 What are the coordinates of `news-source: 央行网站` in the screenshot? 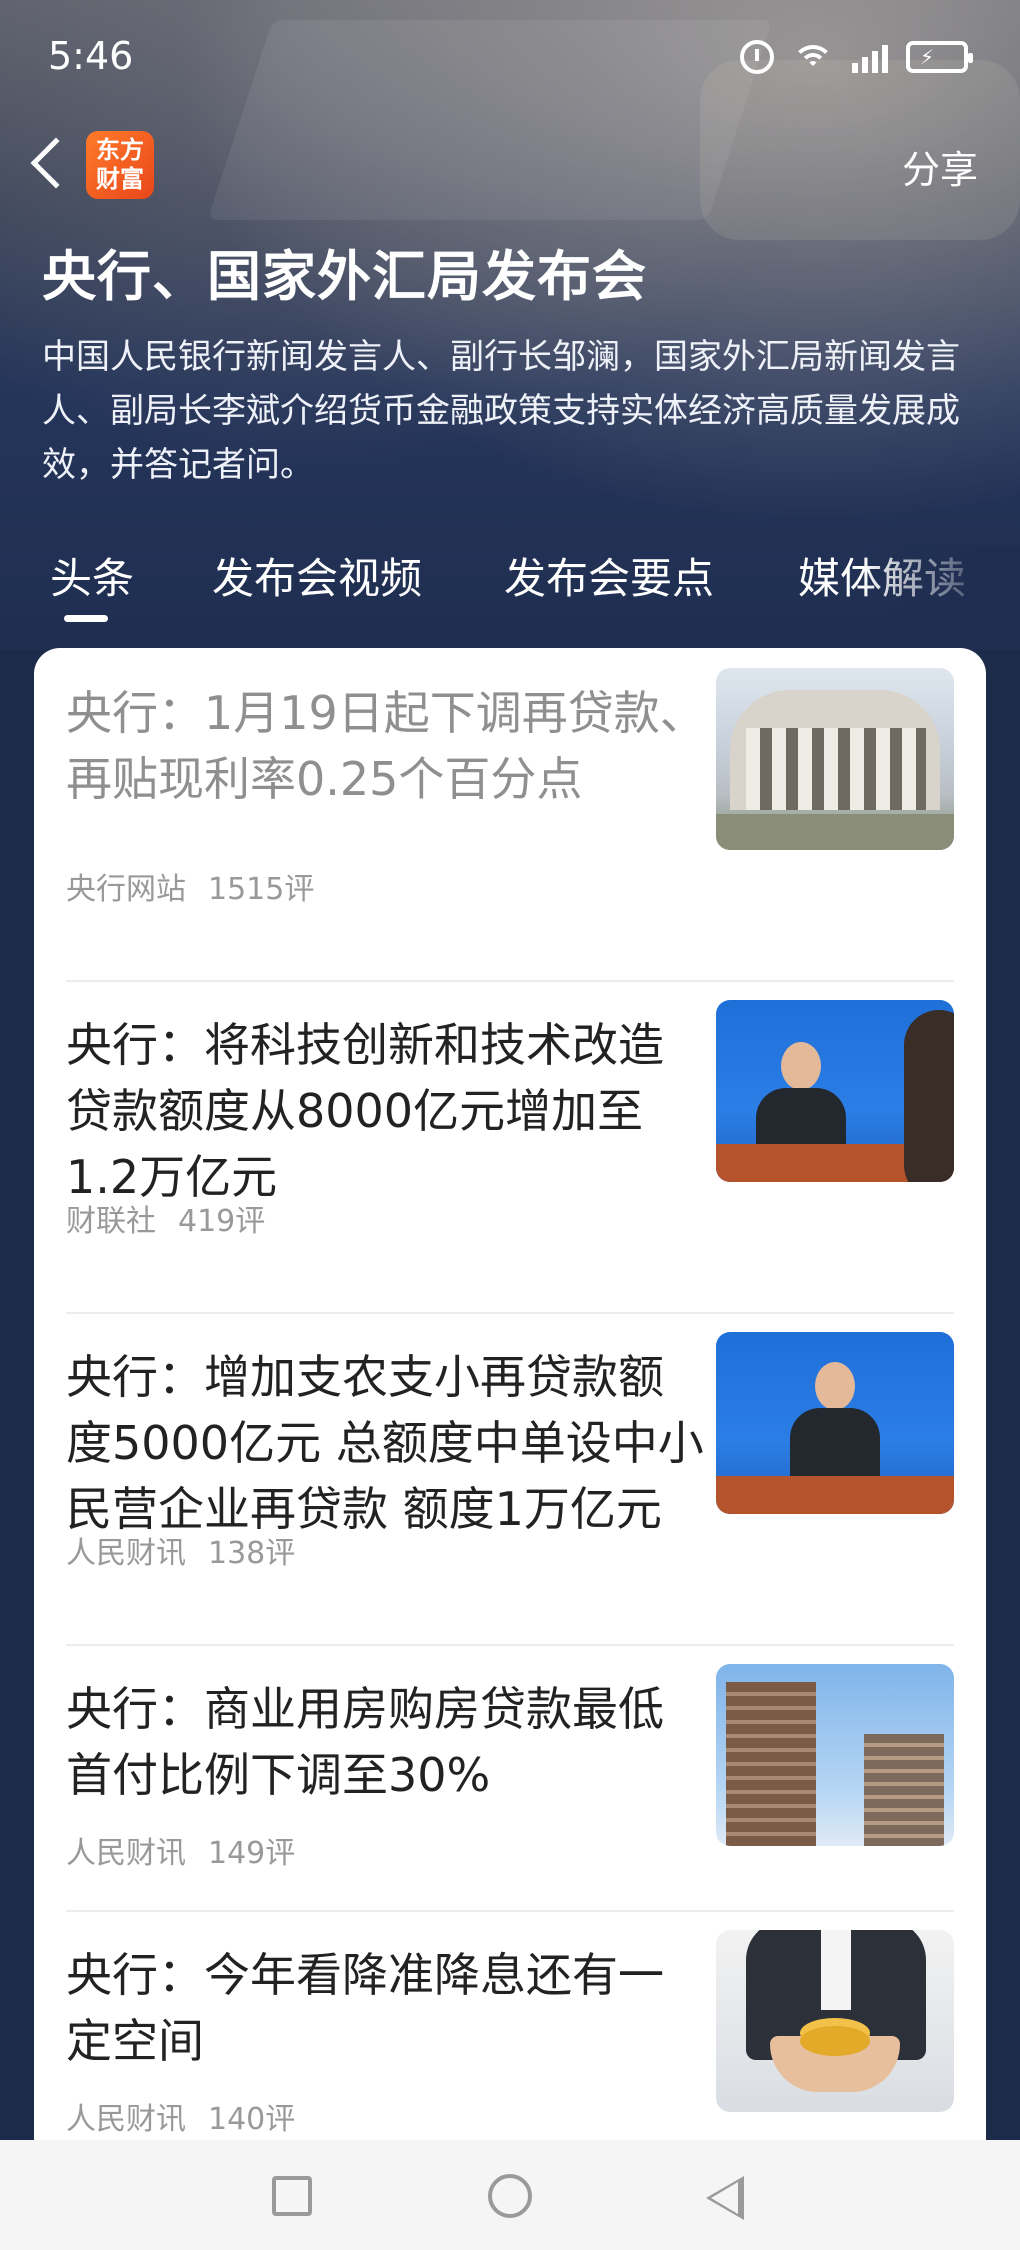 It's located at (126, 889).